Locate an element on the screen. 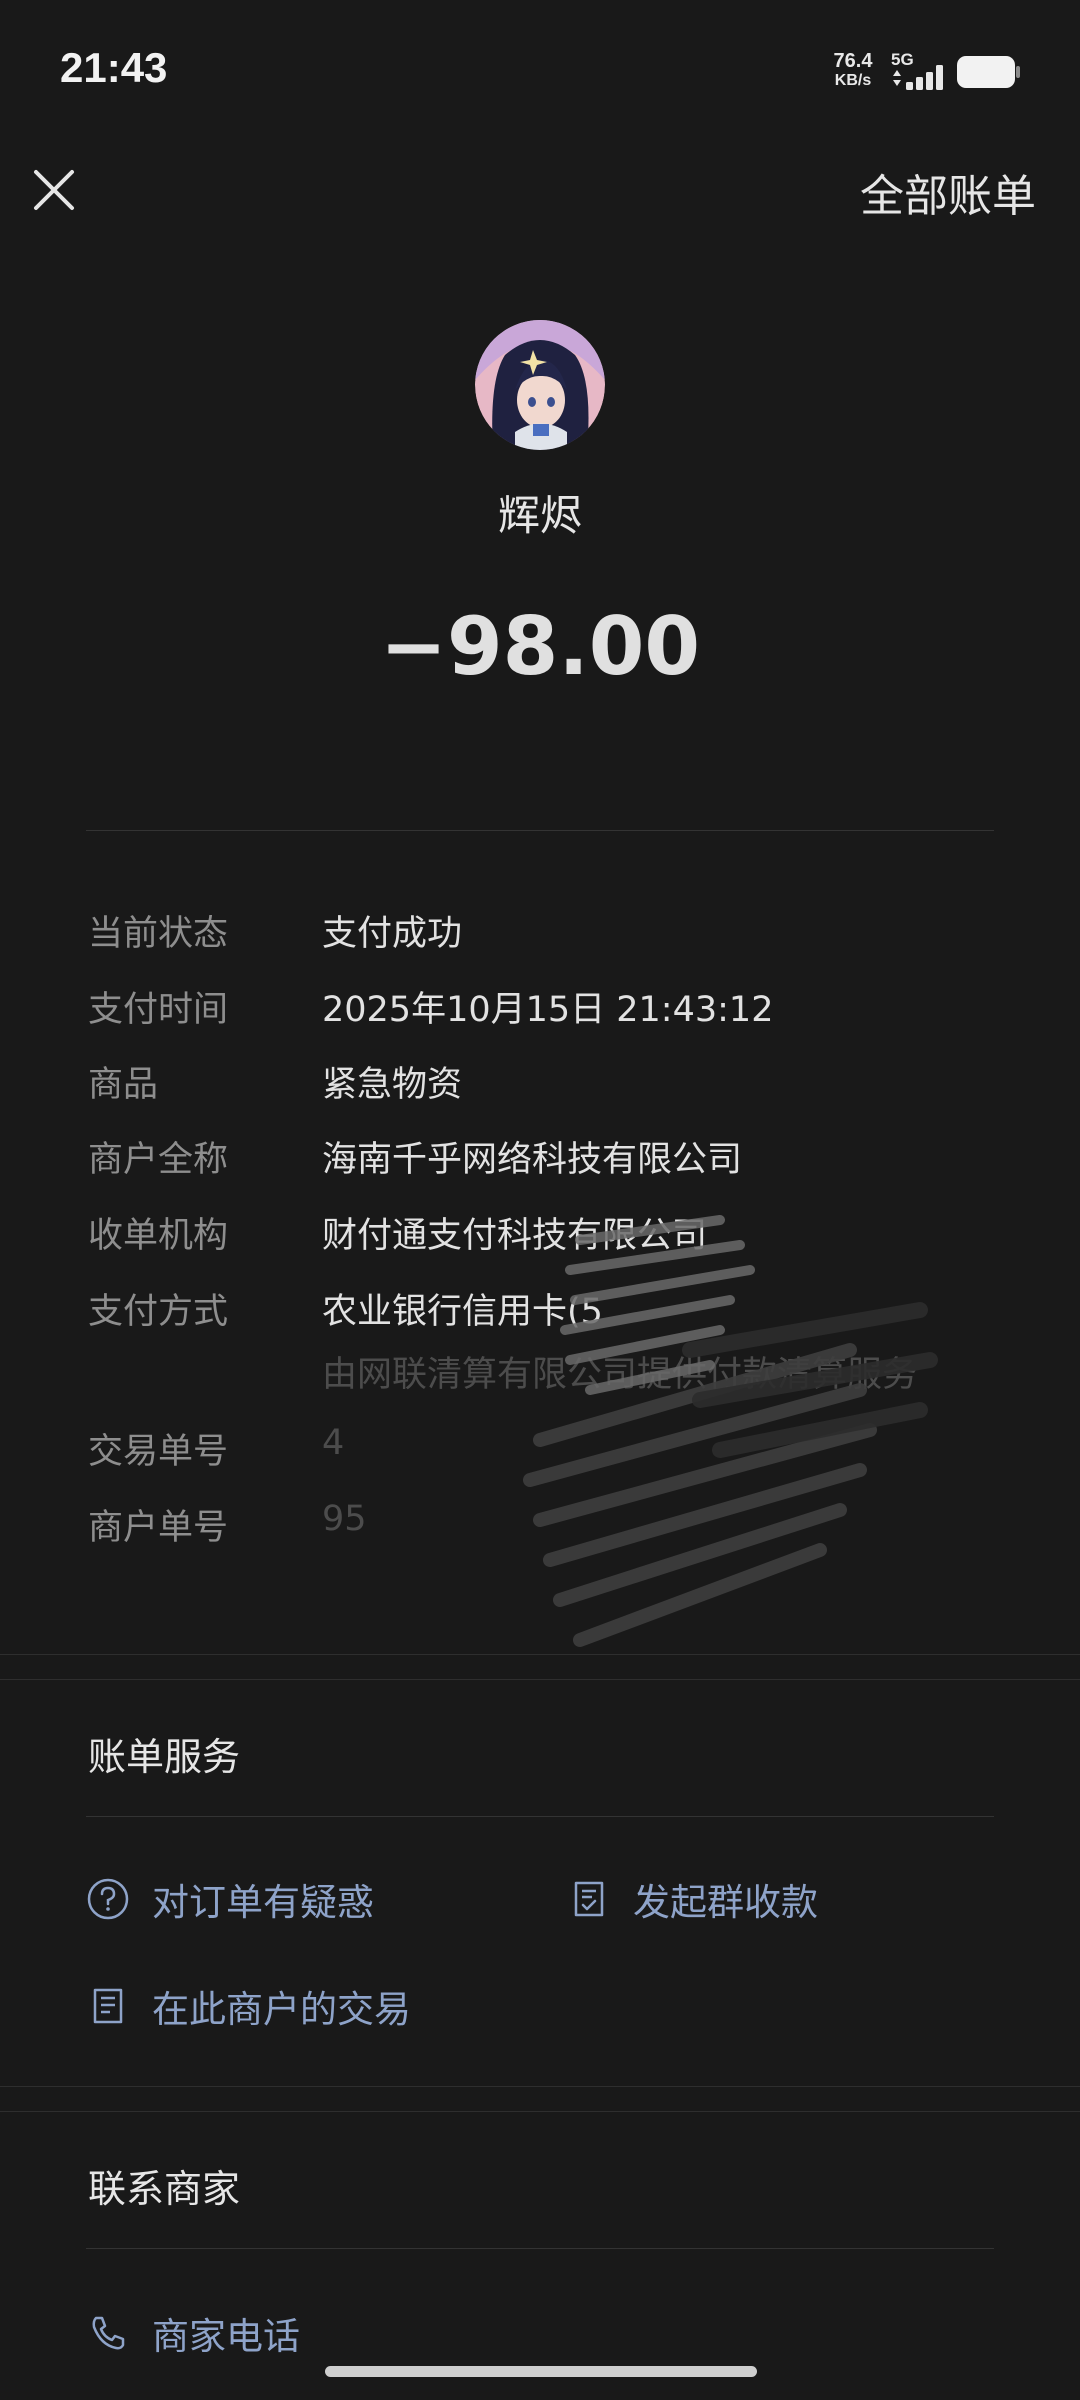 The image size is (1080, 2400). trade-number-label: 交易单号 is located at coordinates (158, 1452).